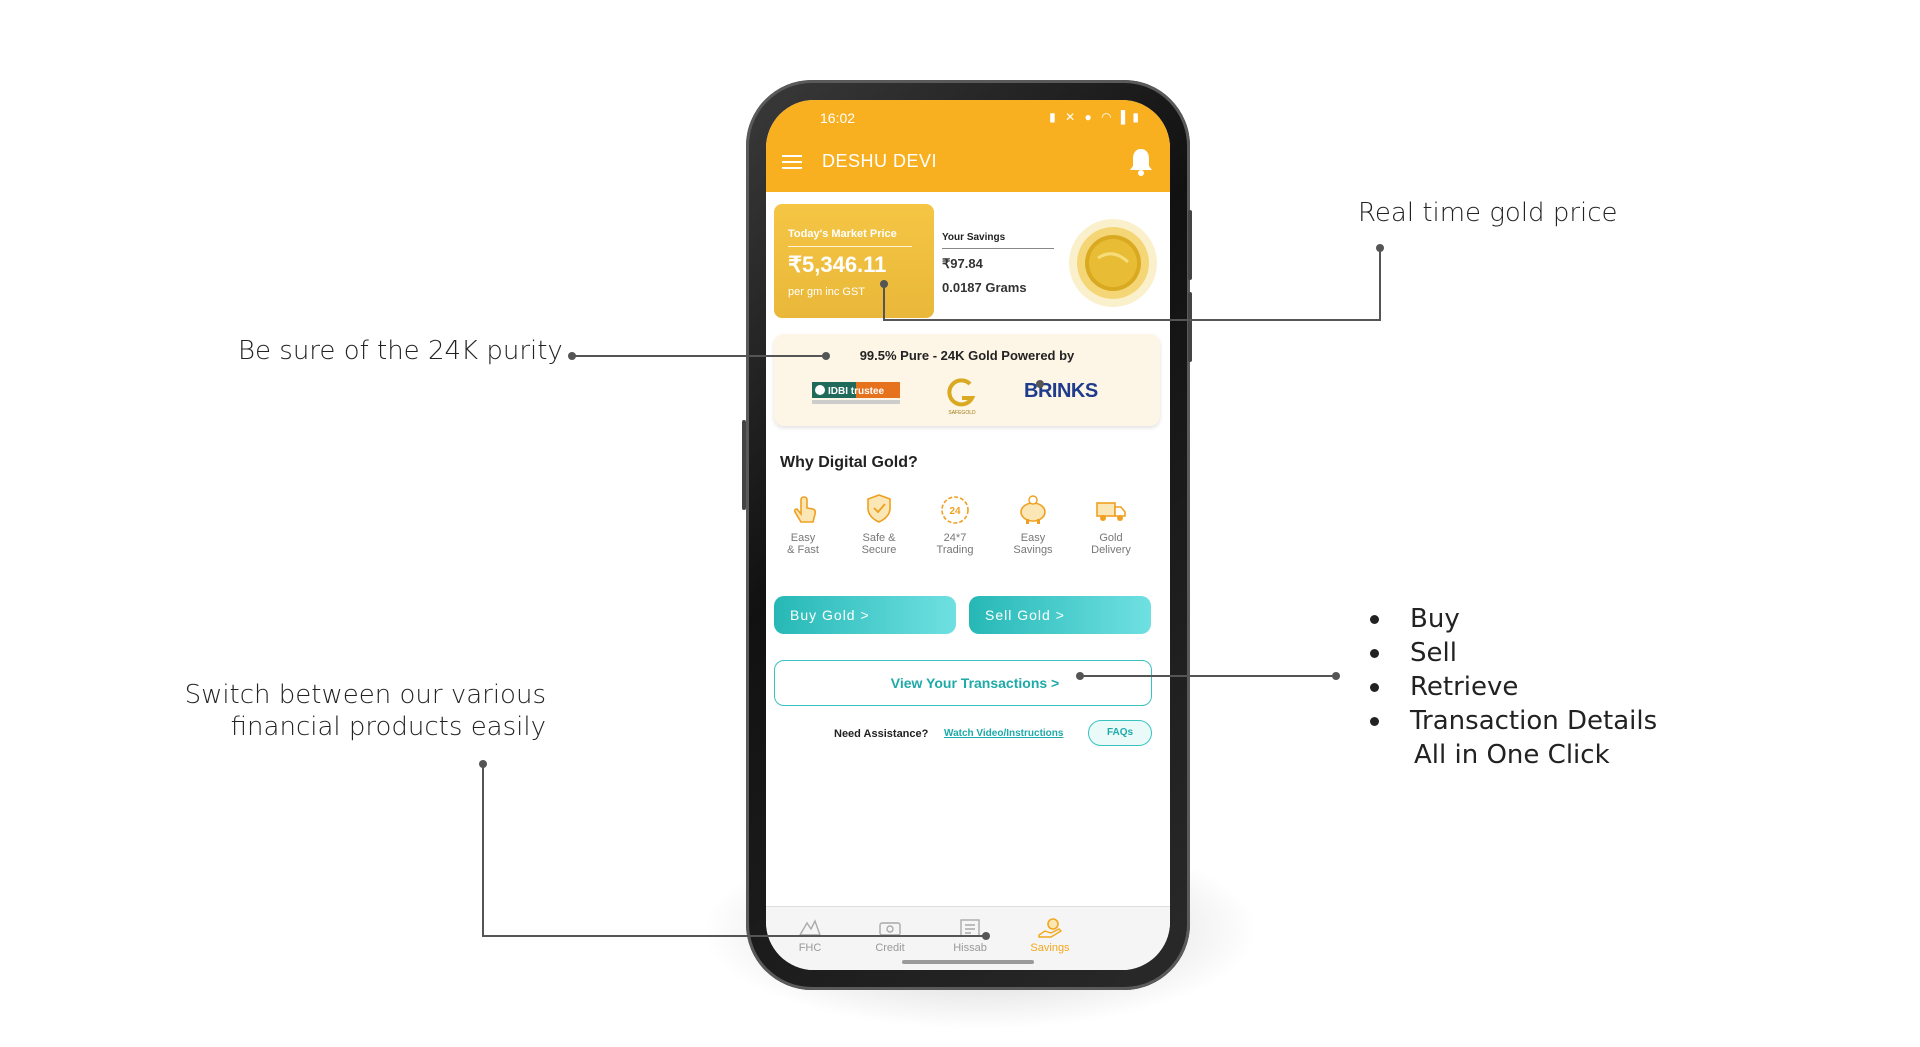 This screenshot has height=1047, width=1920. Describe the element at coordinates (849, 462) in the screenshot. I see `why-digital-gold-title: Why Digital Gold?` at that location.